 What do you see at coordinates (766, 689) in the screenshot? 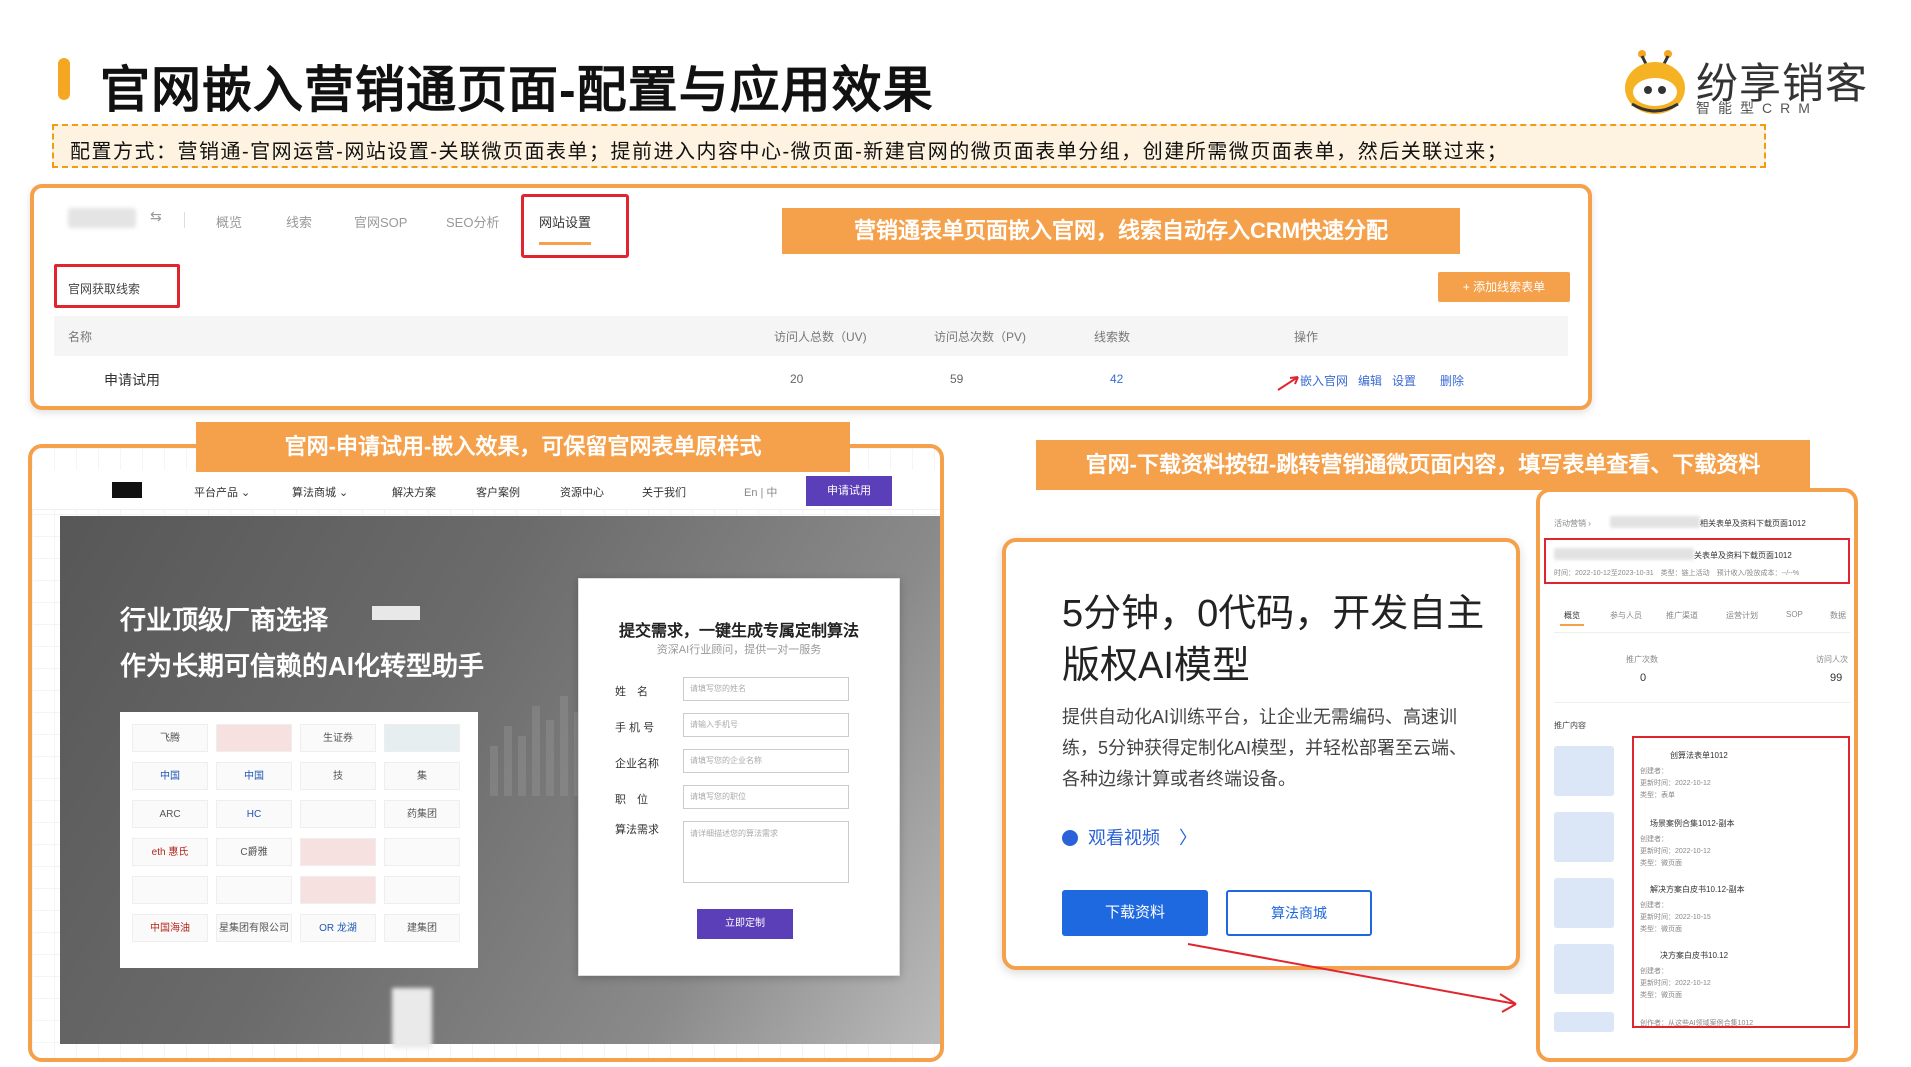
I see `name-input: 请填写您的姓名` at bounding box center [766, 689].